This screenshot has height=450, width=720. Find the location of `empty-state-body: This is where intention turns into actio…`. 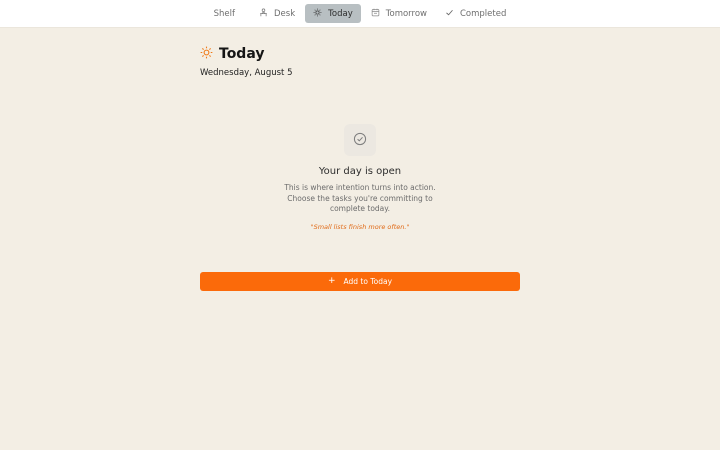

empty-state-body: This is where intention turns into actio… is located at coordinates (360, 198).